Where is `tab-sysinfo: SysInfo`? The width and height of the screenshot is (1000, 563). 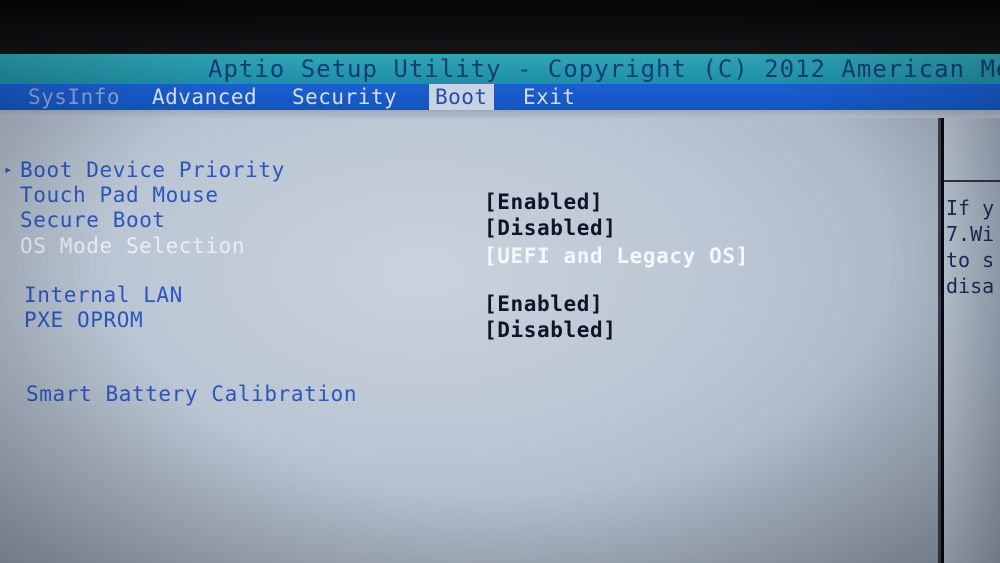 tab-sysinfo: SysInfo is located at coordinates (74, 97).